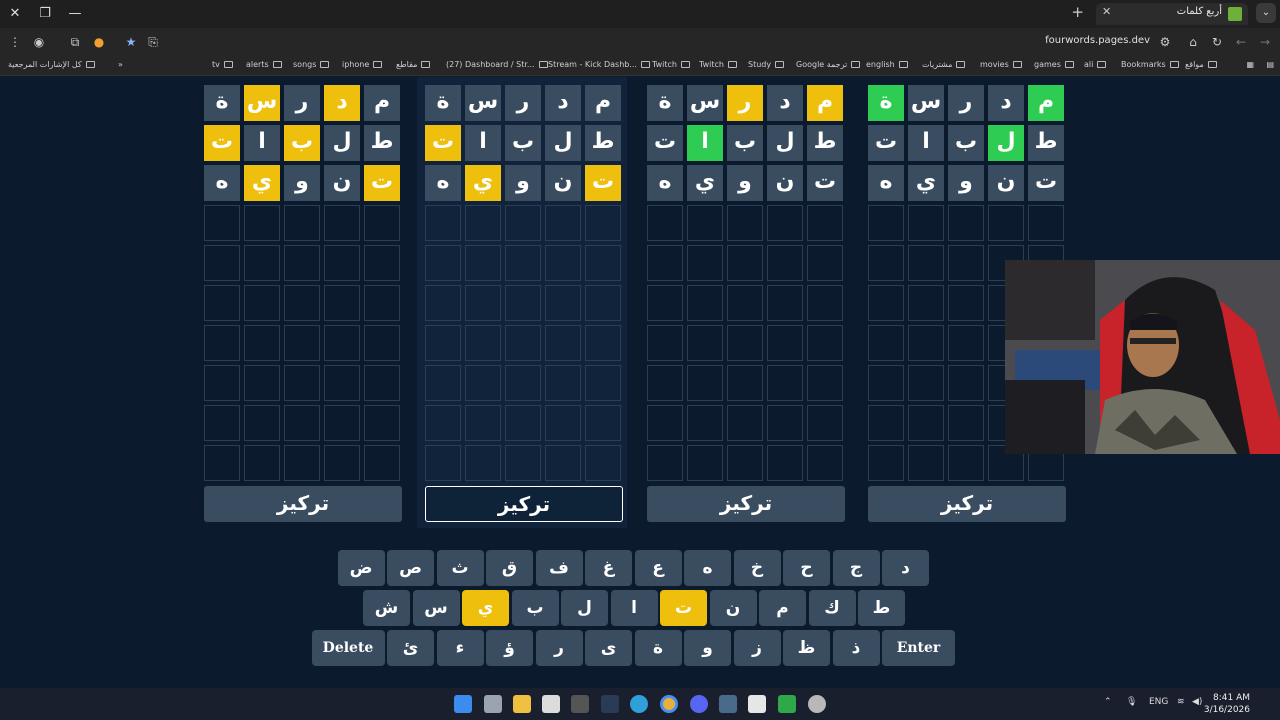 This screenshot has height=720, width=1280. Describe the element at coordinates (806, 568) in the screenshot. I see `letter-key: ح` at that location.